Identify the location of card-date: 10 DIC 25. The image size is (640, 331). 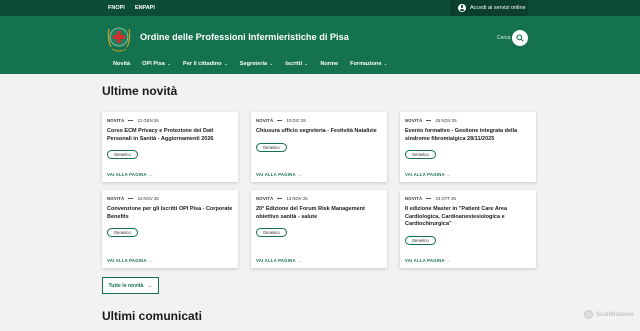
(296, 120).